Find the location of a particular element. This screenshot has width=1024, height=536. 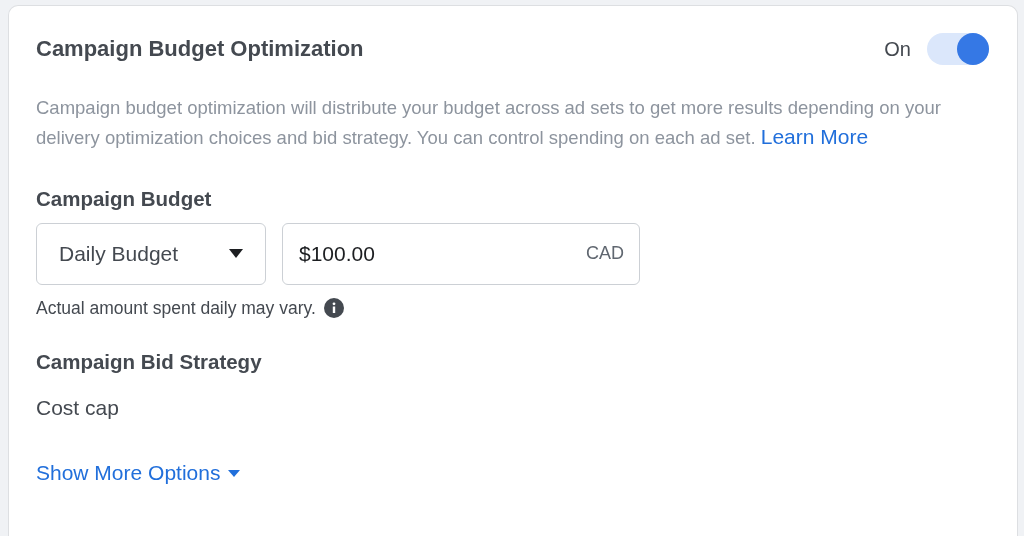

section-label: Campaign Bid Strategy is located at coordinates (149, 362).